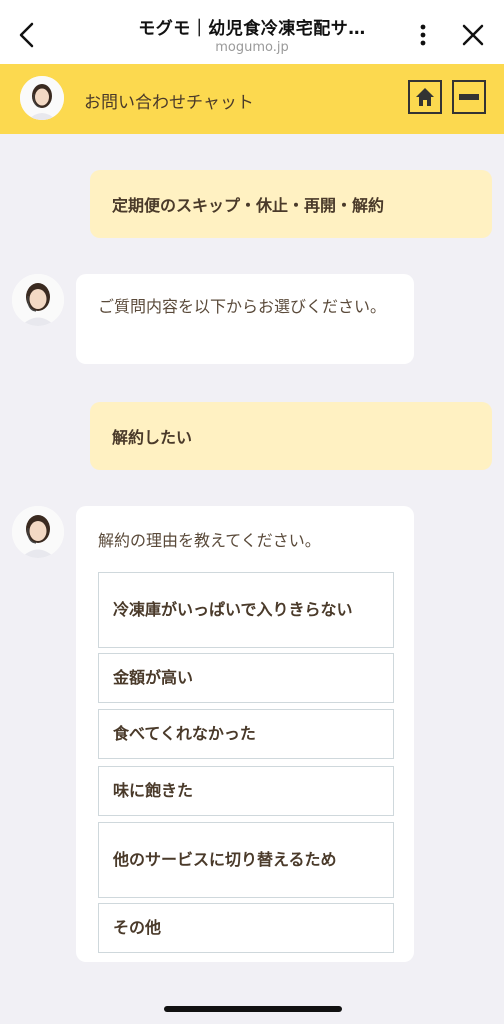 The height and width of the screenshot is (1024, 504). What do you see at coordinates (27, 35) in the screenshot?
I see `back-chevron-icon` at bounding box center [27, 35].